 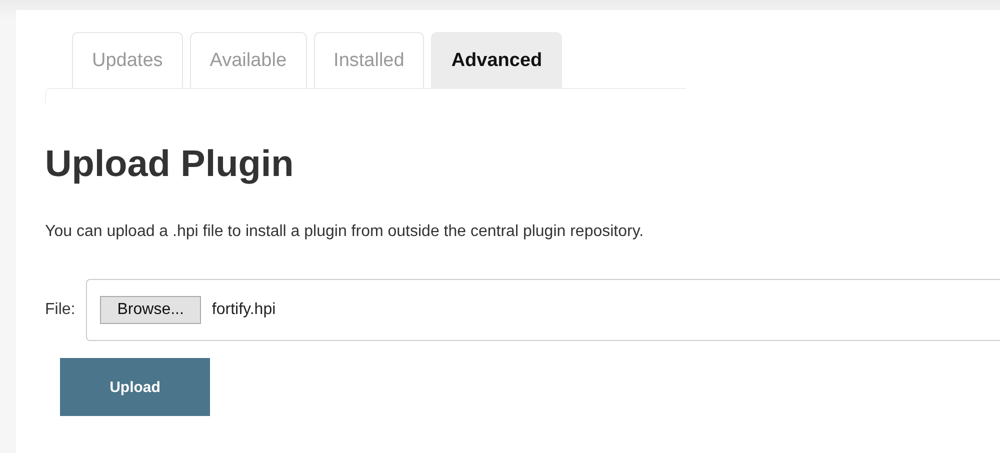 What do you see at coordinates (248, 60) in the screenshot?
I see `tab: Available` at bounding box center [248, 60].